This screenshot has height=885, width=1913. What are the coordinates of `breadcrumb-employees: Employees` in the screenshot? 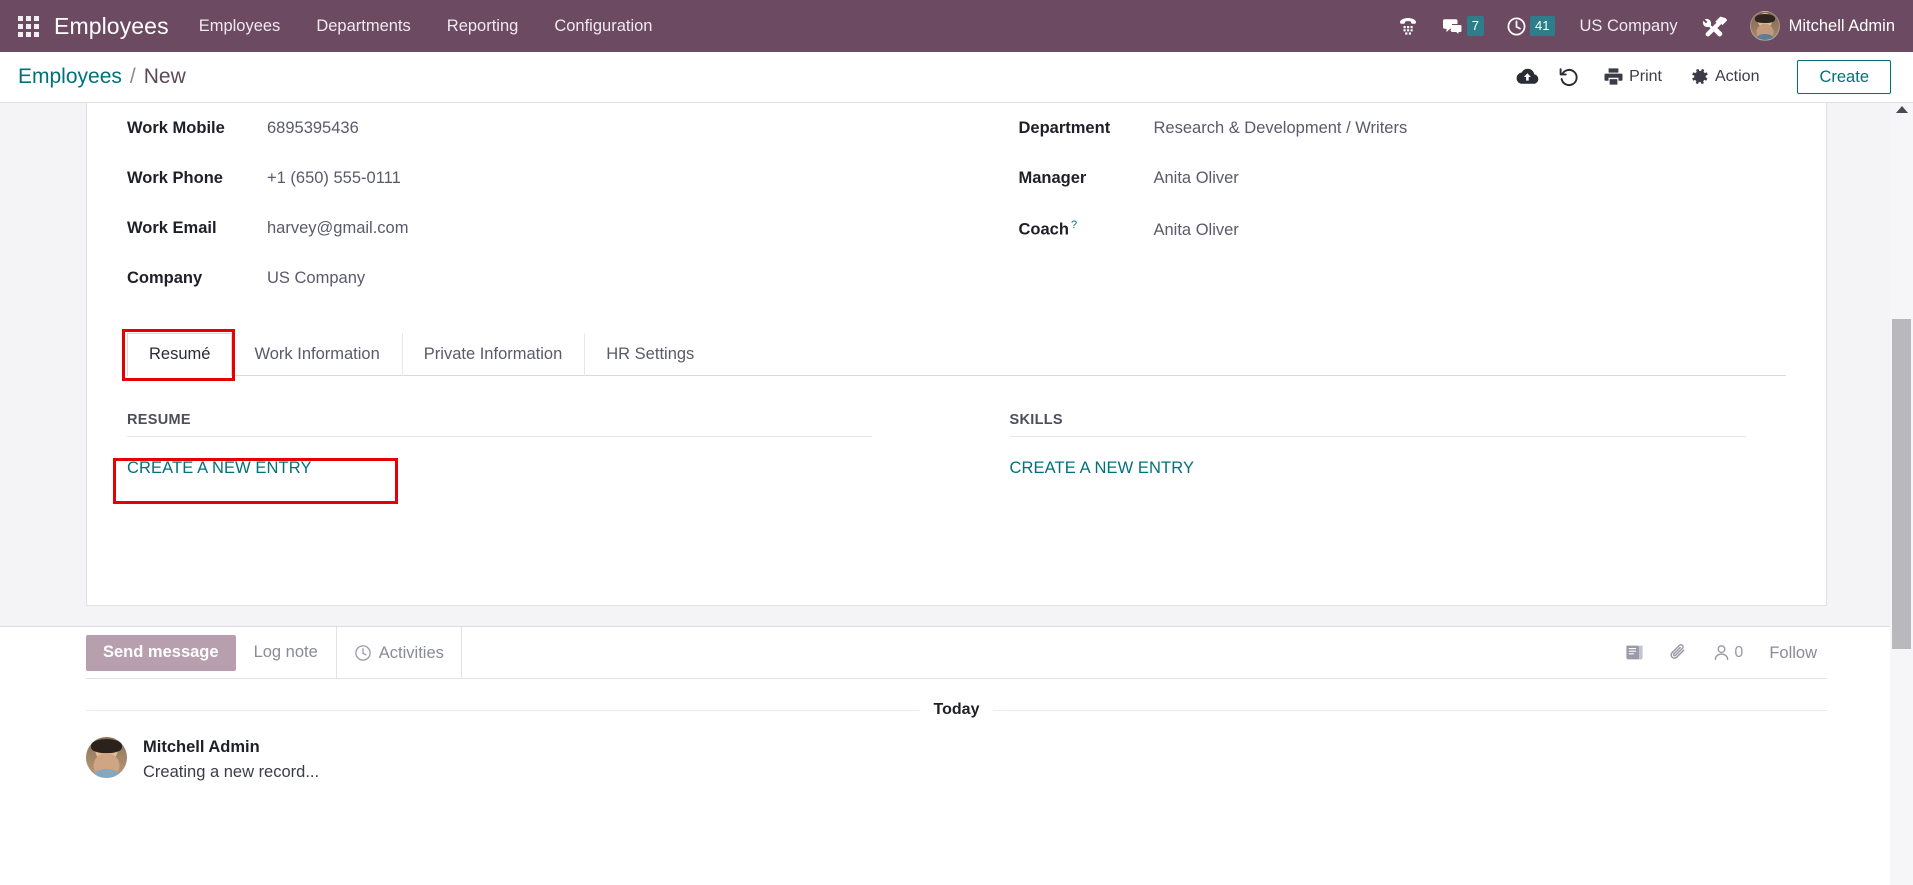 It's located at (70, 77).